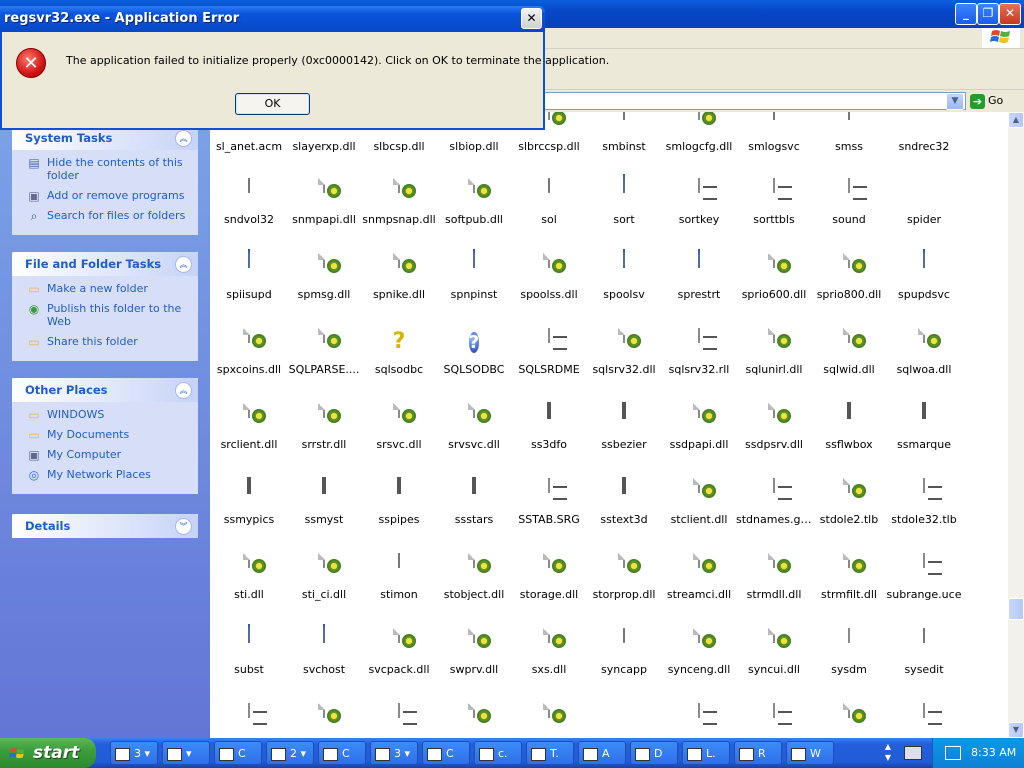 The height and width of the screenshot is (768, 1024). I want to click on file-item: stdole32.tlb, so click(924, 502).